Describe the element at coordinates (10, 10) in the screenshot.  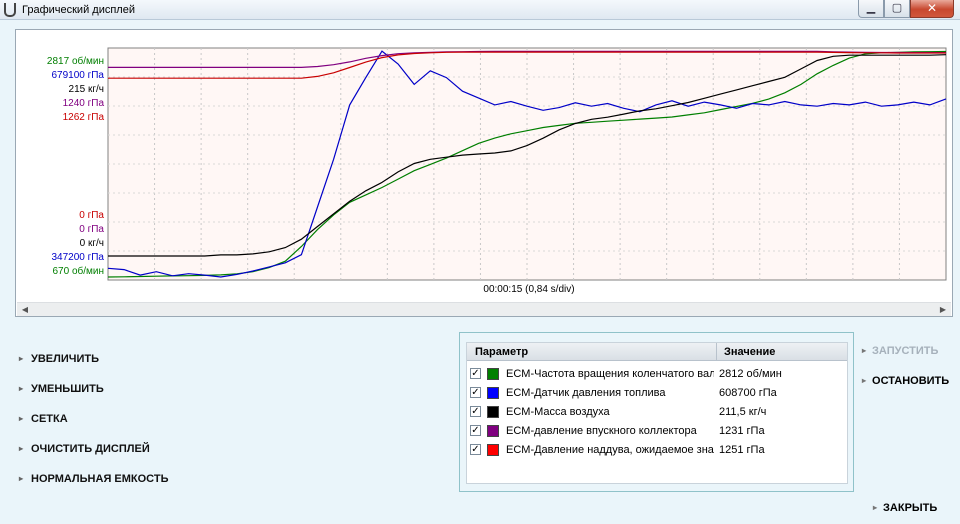
I see `app-icon` at that location.